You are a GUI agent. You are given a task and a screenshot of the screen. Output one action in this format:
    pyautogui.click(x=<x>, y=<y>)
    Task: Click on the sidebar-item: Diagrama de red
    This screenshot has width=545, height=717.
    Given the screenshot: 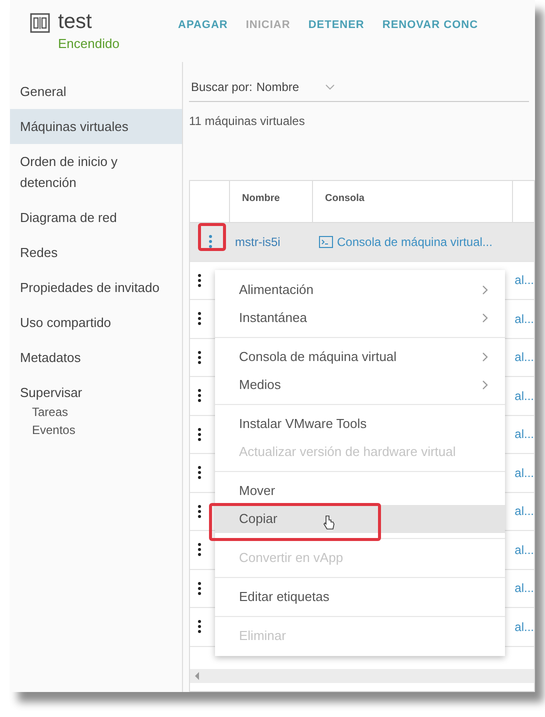 What is the action you would take?
    pyautogui.click(x=96, y=217)
    